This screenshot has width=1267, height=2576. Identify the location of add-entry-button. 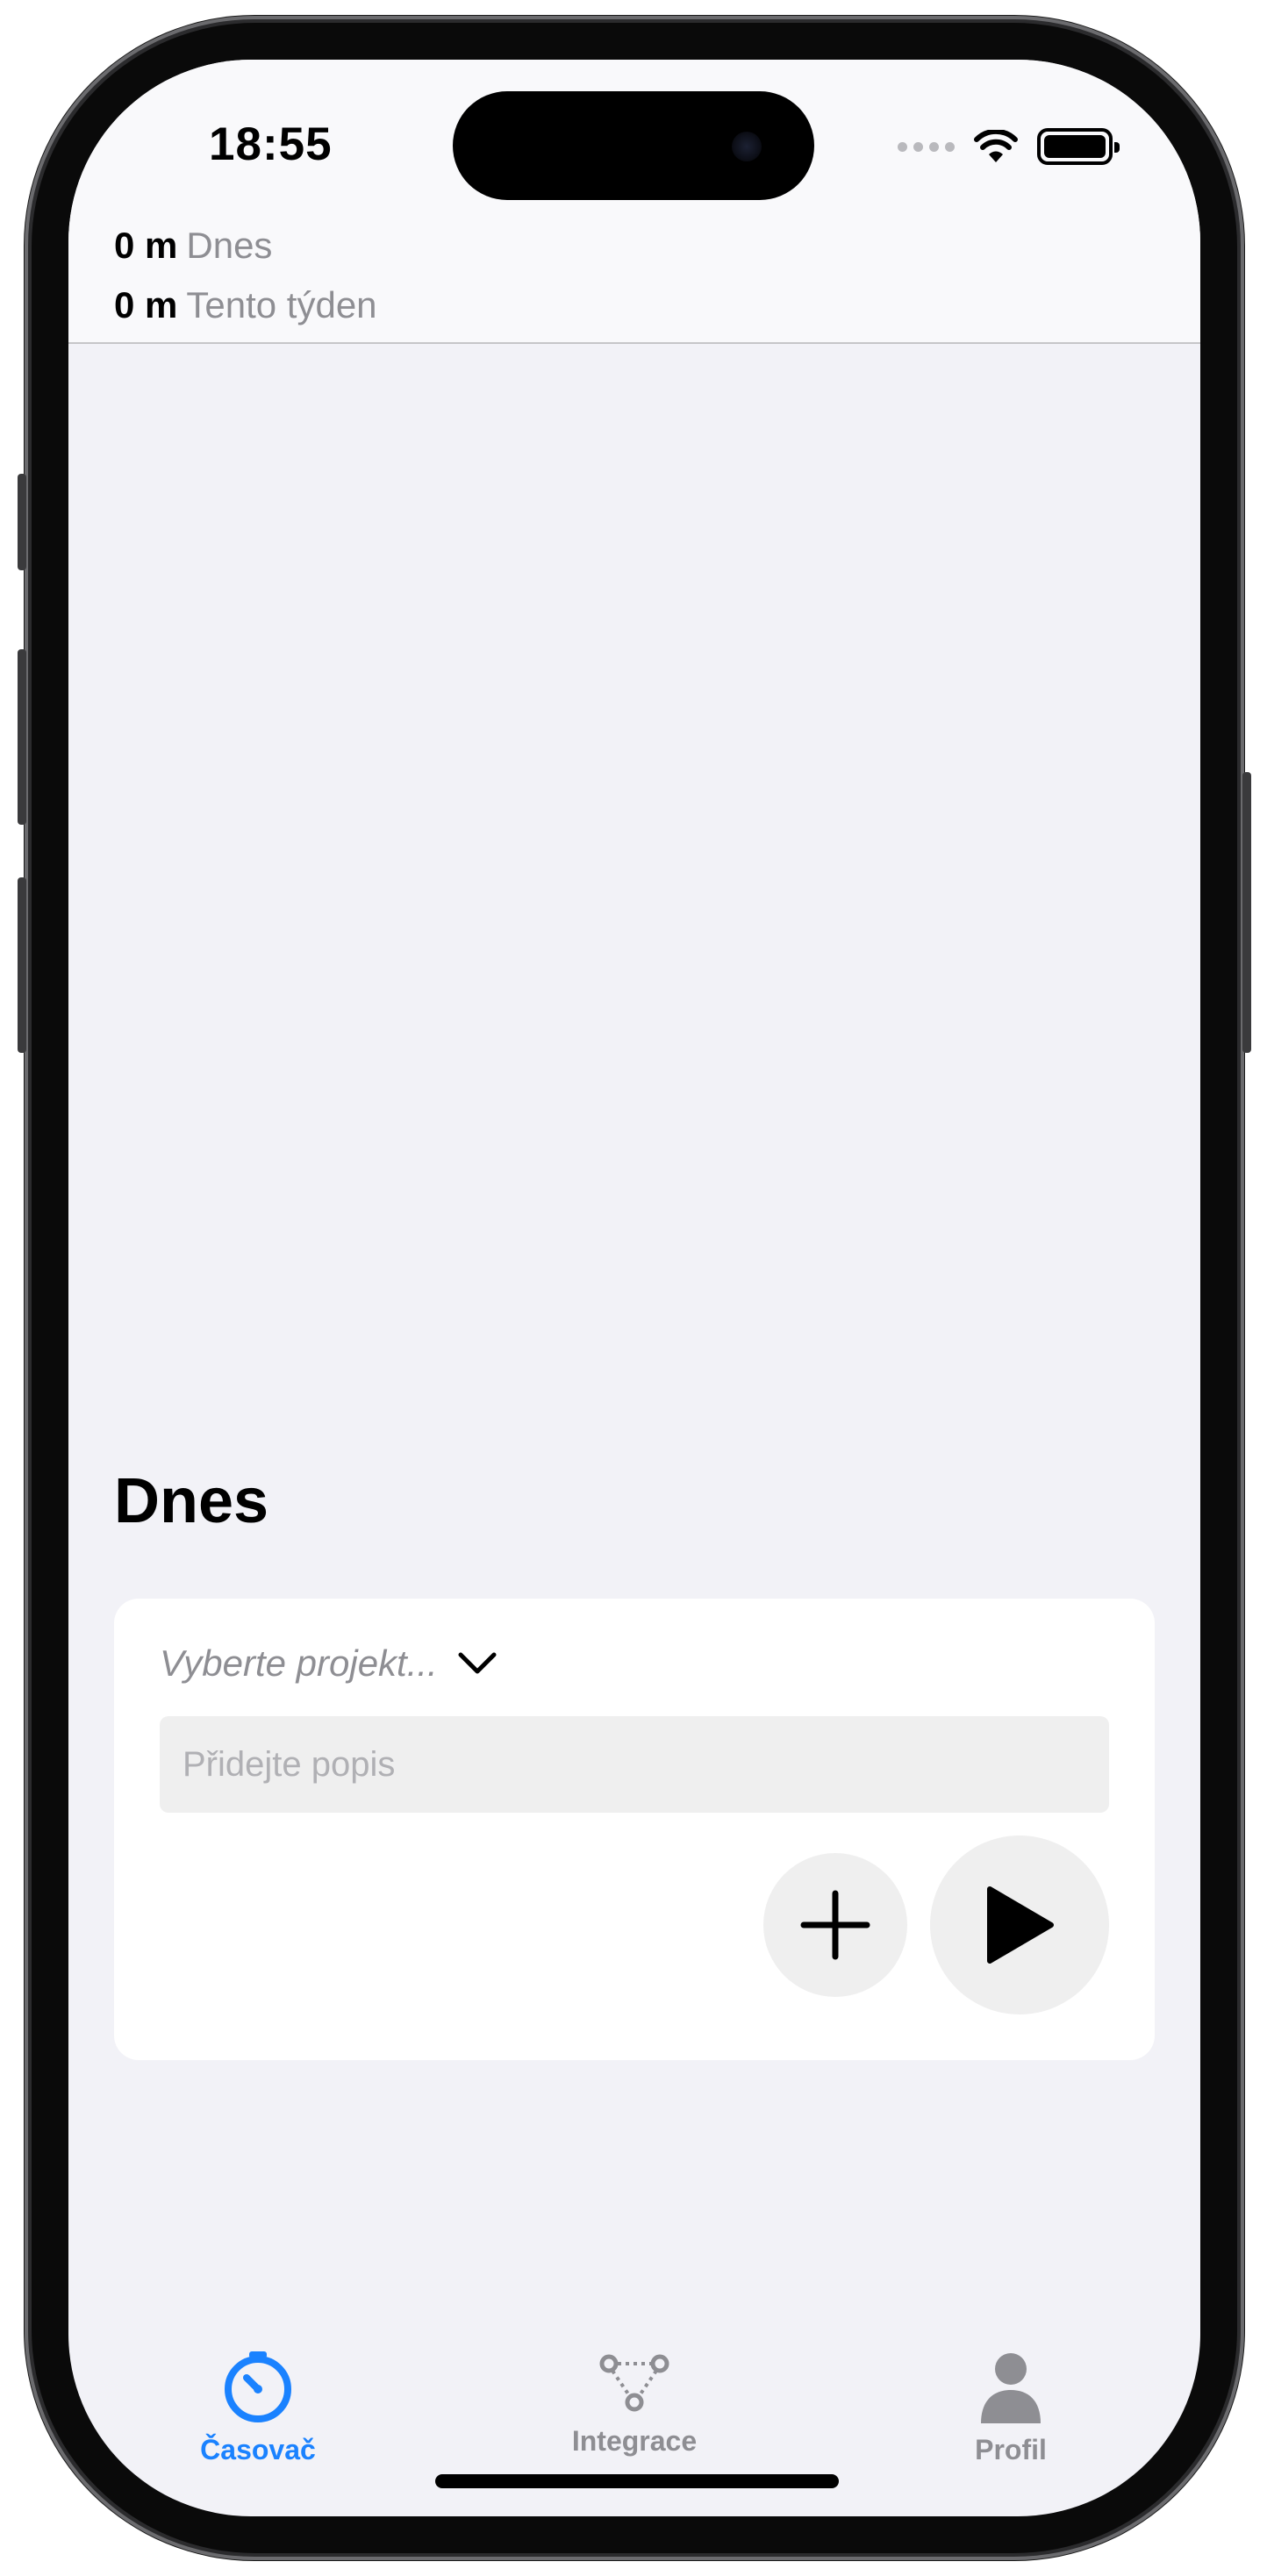
(835, 1925).